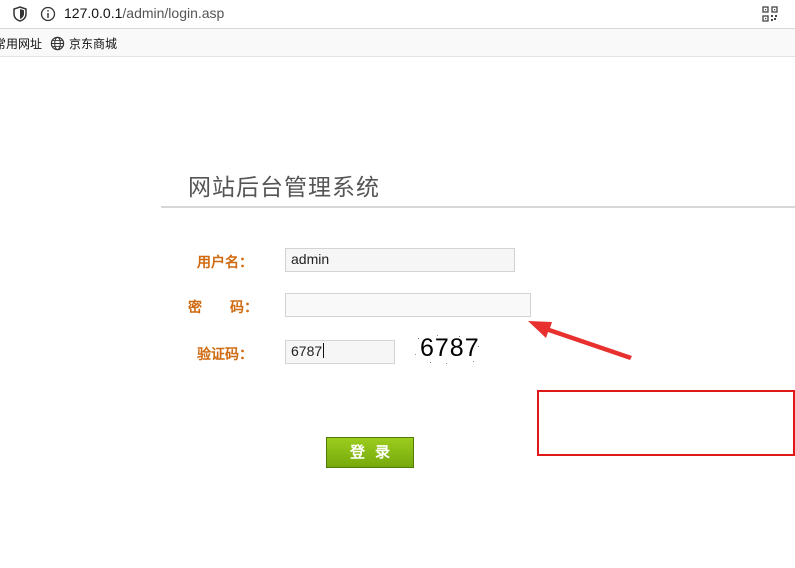  Describe the element at coordinates (57, 43) in the screenshot. I see `globe-icon` at that location.